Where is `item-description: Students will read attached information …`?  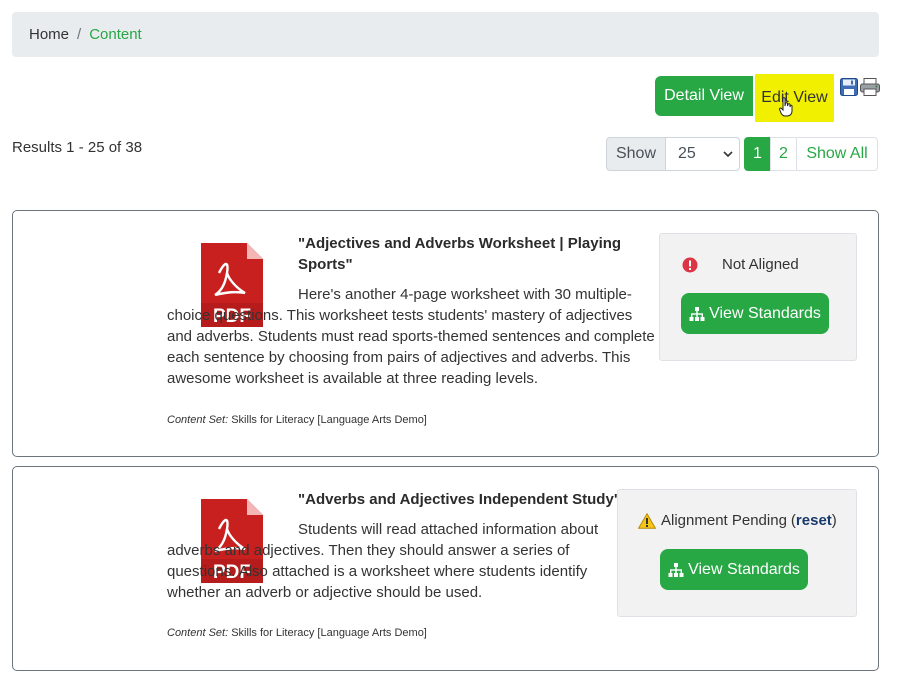
item-description: Students will read attached information … is located at coordinates (383, 561).